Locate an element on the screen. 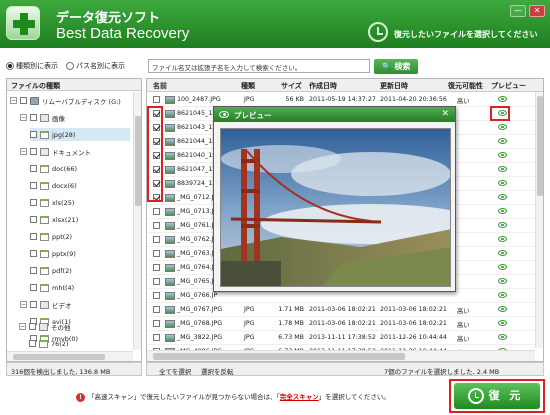 The image size is (550, 415). select-all-link: 全てを選択 is located at coordinates (175, 371).